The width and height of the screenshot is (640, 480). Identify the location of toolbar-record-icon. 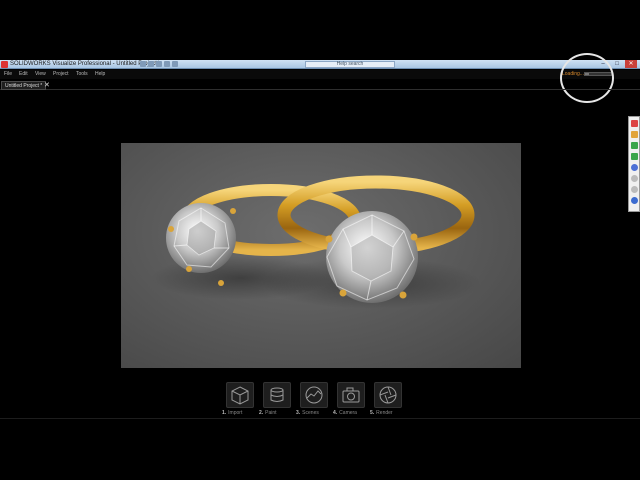
(634, 123).